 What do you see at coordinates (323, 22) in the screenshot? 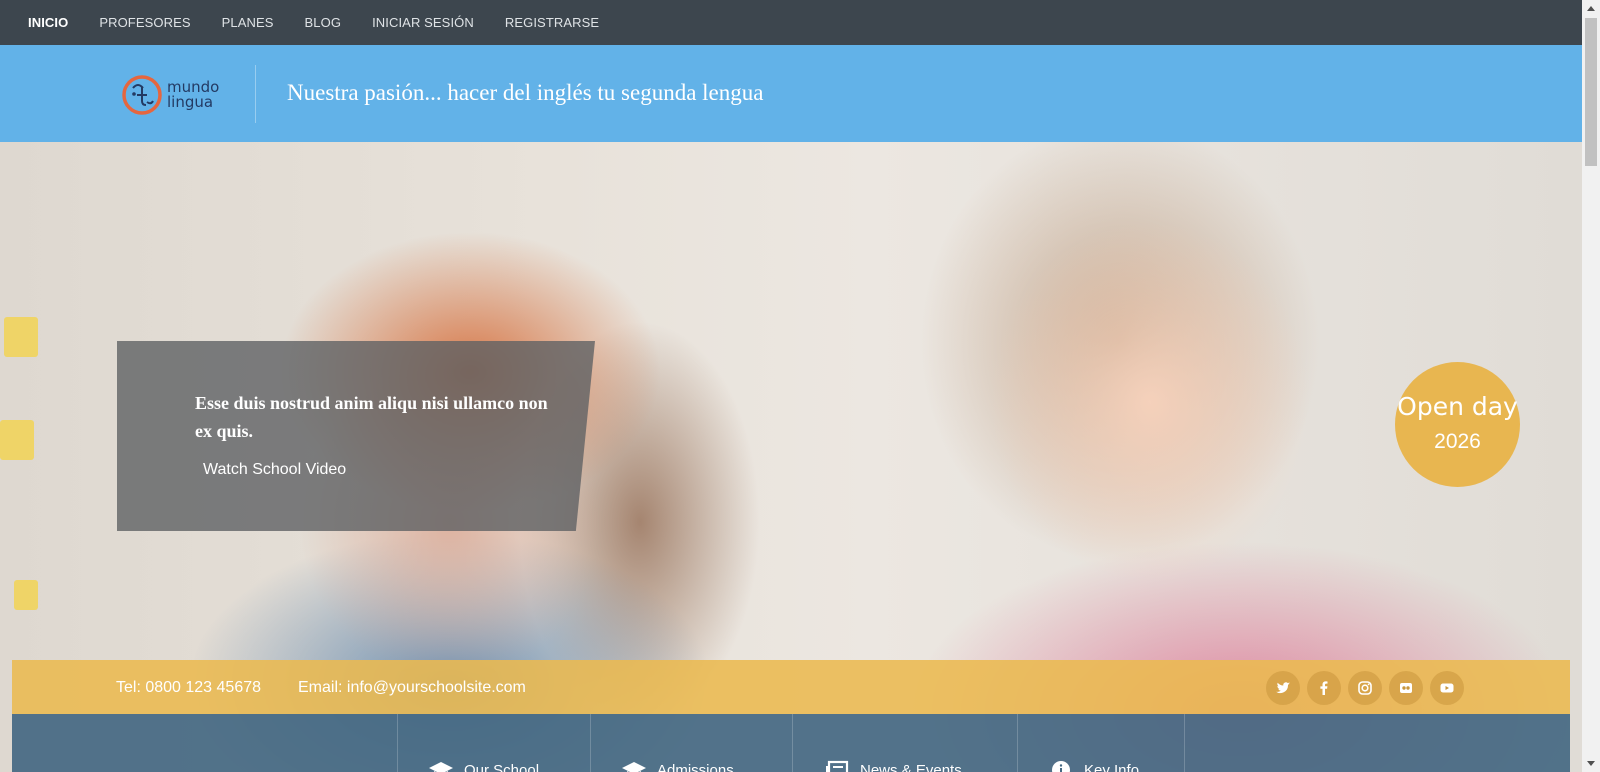
I see `nav-item-blog: BLOG` at bounding box center [323, 22].